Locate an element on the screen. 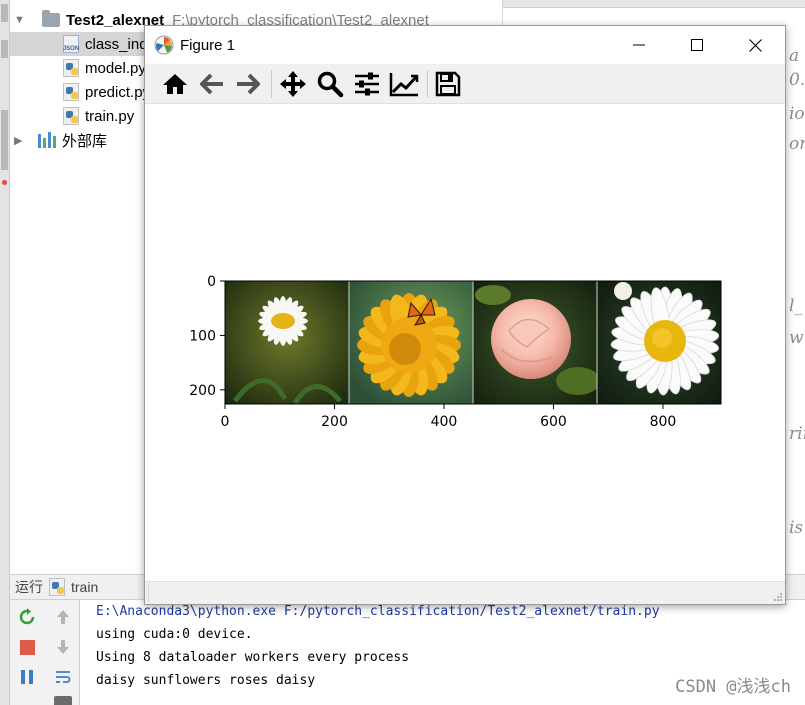 The width and height of the screenshot is (805, 705). figure-toolbar is located at coordinates (465, 84).